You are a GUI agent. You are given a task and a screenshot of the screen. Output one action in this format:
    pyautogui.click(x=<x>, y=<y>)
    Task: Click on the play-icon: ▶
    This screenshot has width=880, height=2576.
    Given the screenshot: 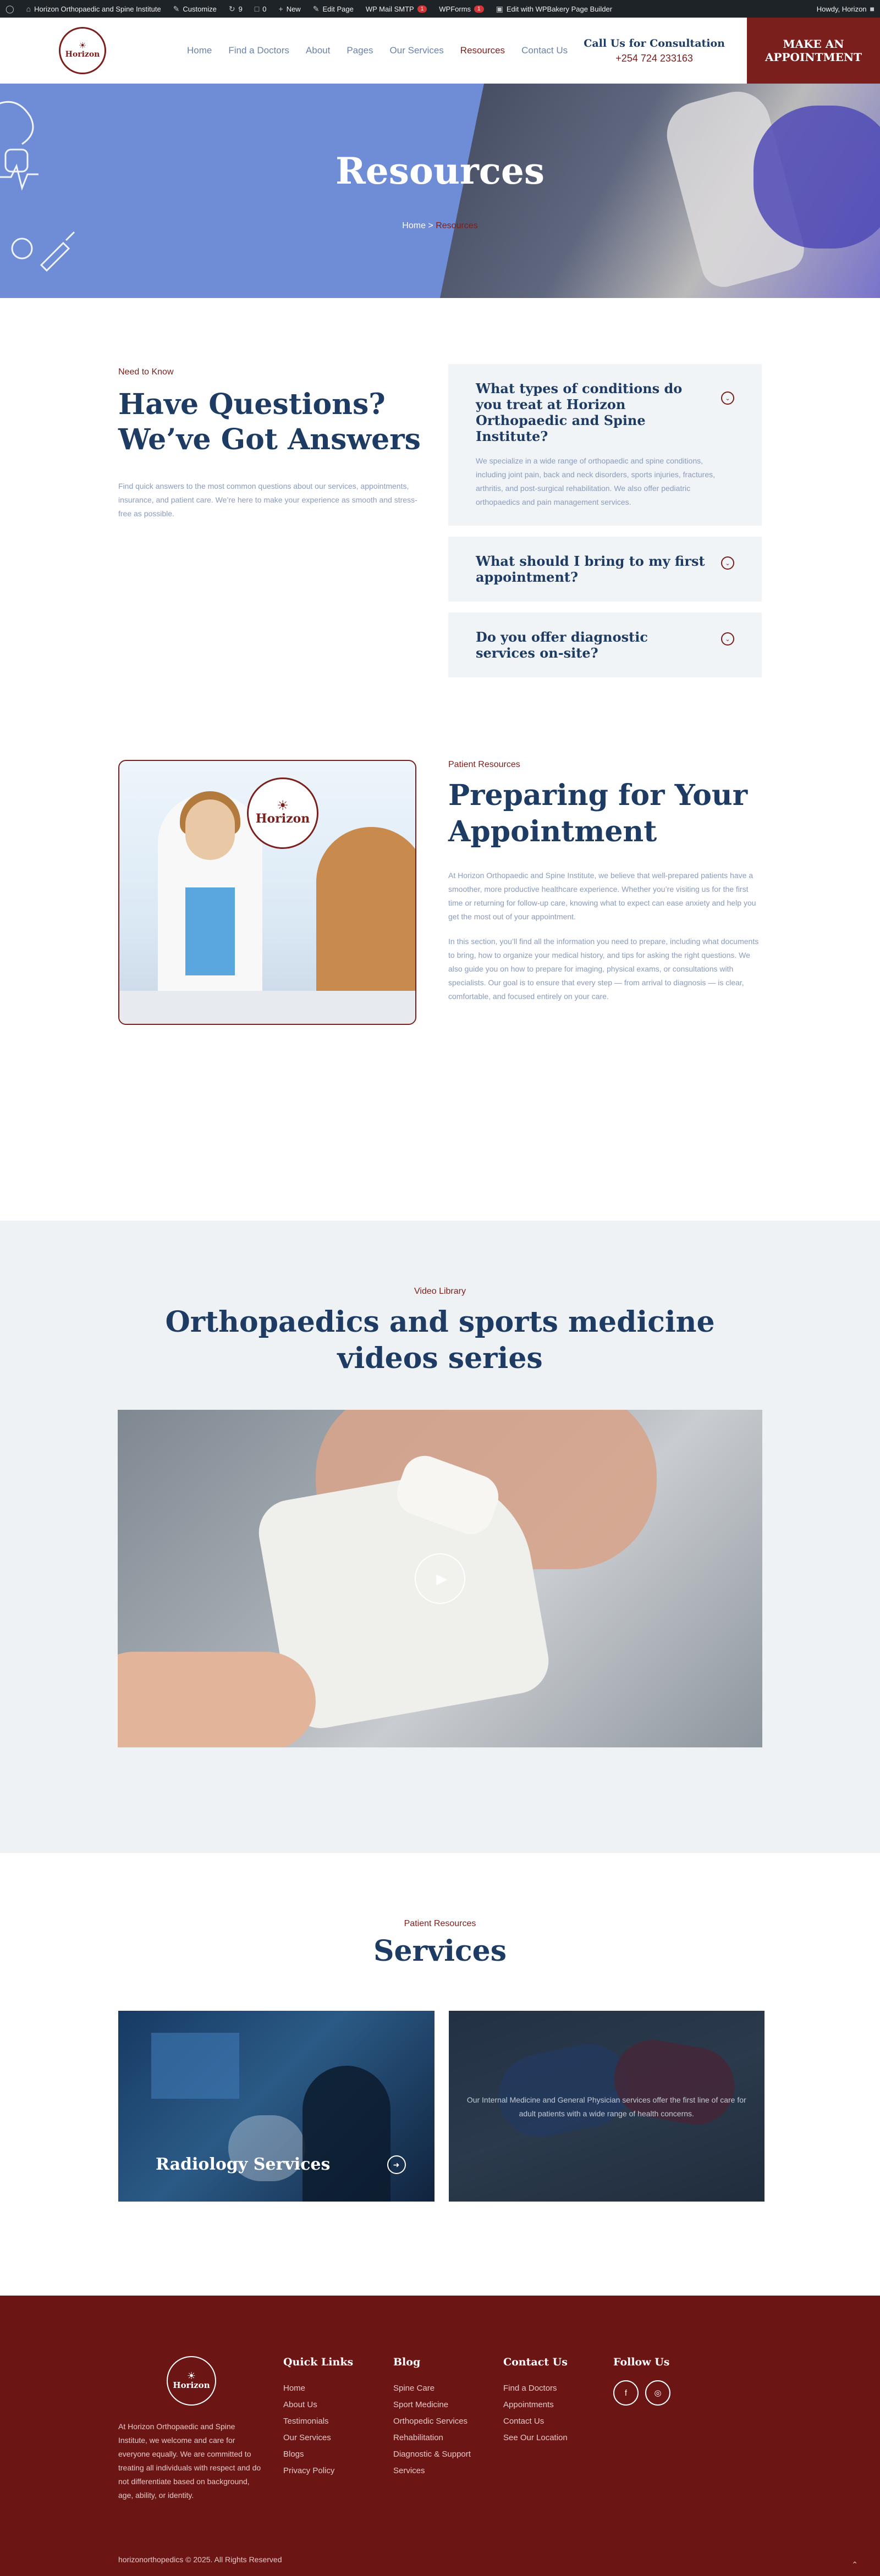 What is the action you would take?
    pyautogui.click(x=442, y=1578)
    